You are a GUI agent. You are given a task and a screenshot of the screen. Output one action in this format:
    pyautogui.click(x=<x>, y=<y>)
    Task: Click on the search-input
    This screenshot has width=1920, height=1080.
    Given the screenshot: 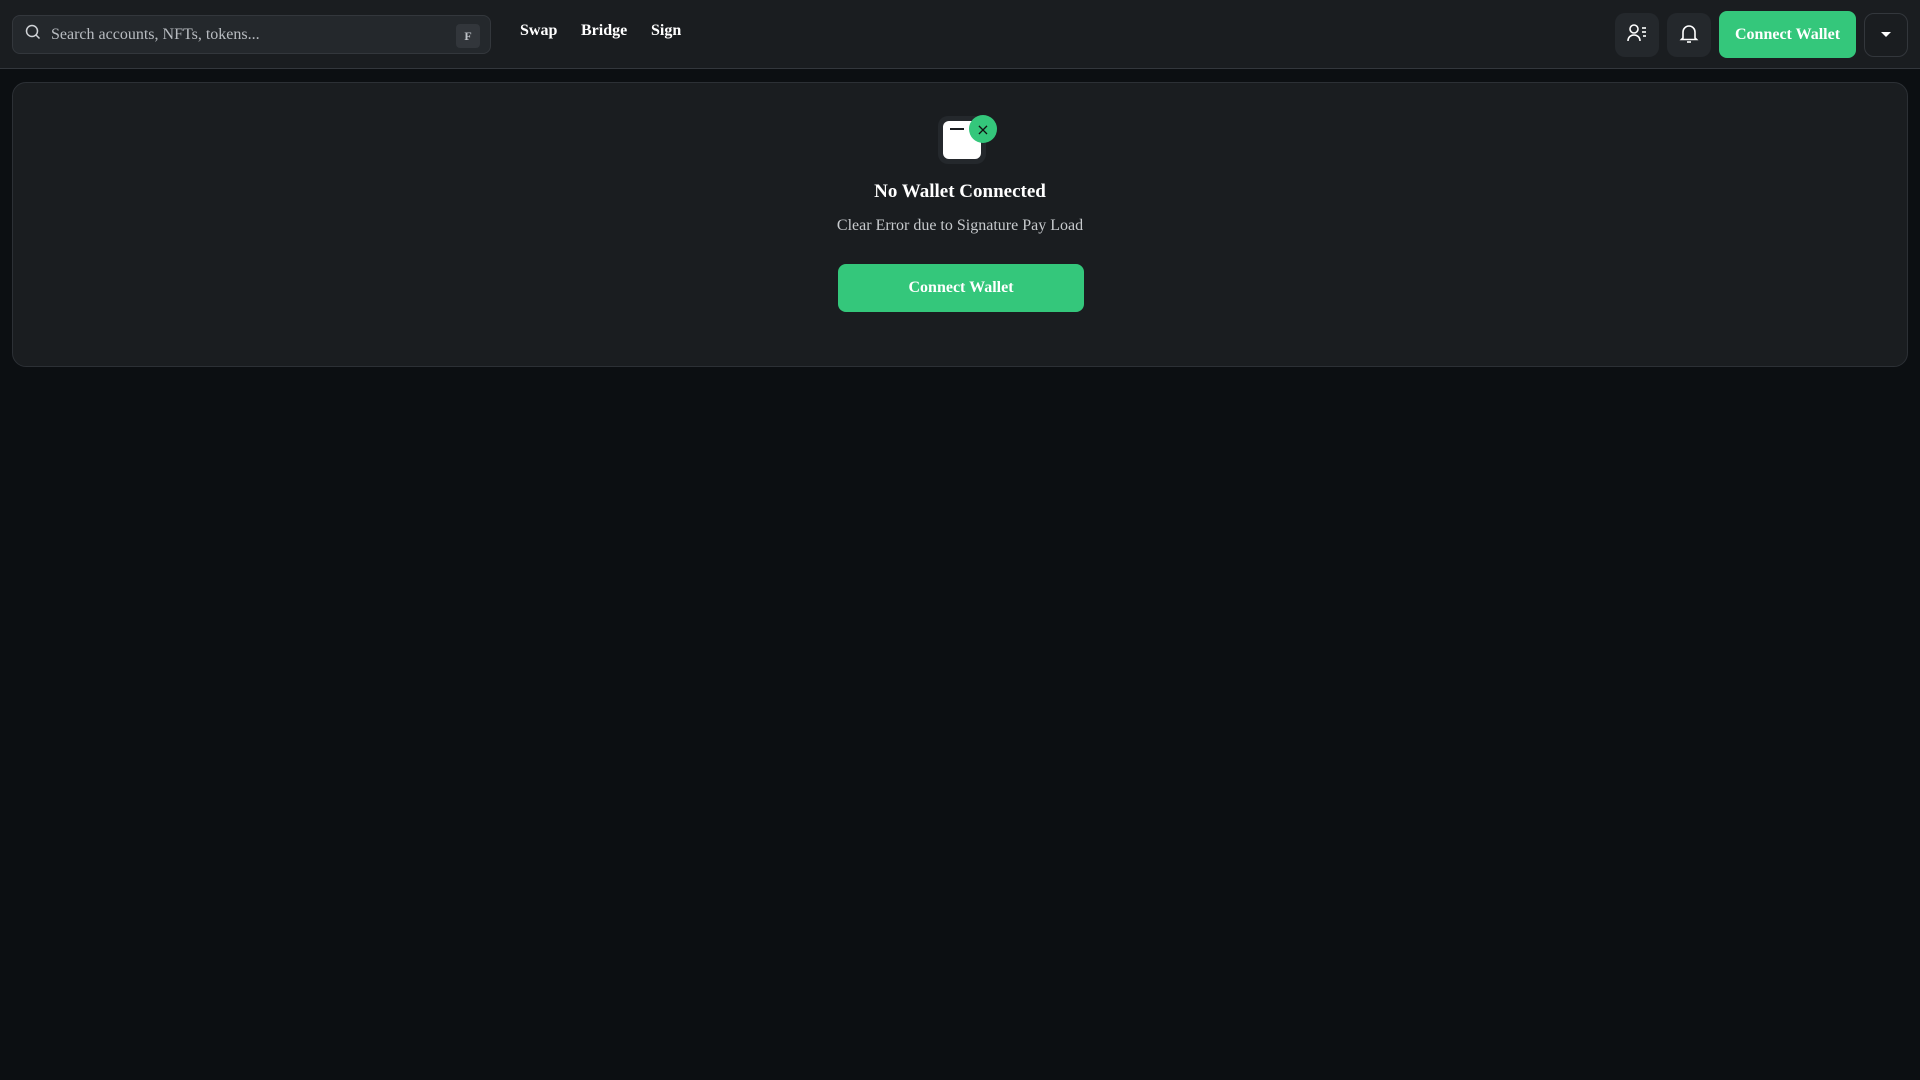 What is the action you would take?
    pyautogui.click(x=270, y=34)
    